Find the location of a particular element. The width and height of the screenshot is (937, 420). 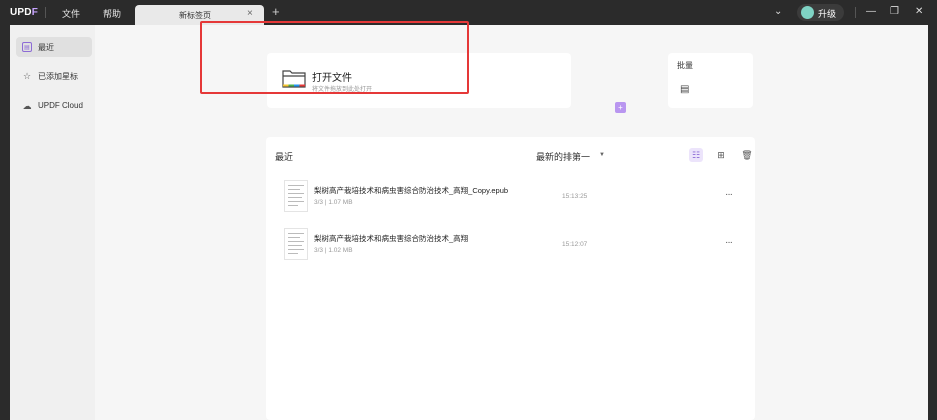

close-window-icon: ✕ is located at coordinates (919, 12).